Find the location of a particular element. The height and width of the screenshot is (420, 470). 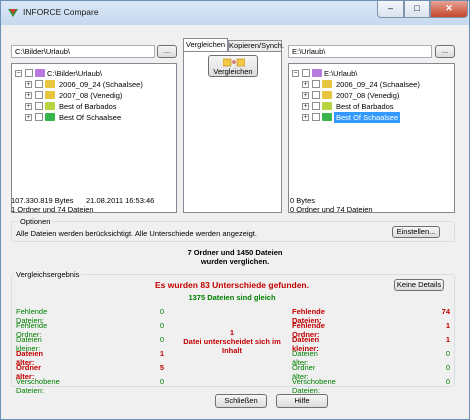

tab-panel: Vergleichen is located at coordinates (232, 132).